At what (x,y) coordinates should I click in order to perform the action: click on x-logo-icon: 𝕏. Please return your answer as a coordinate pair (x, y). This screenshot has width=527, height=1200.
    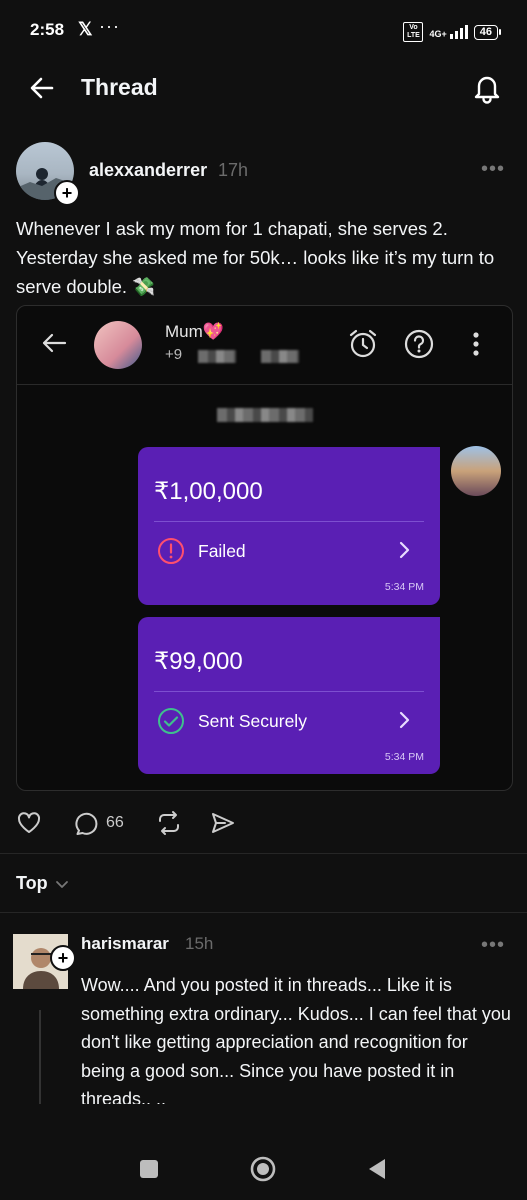
    Looking at the image, I should click on (85, 29).